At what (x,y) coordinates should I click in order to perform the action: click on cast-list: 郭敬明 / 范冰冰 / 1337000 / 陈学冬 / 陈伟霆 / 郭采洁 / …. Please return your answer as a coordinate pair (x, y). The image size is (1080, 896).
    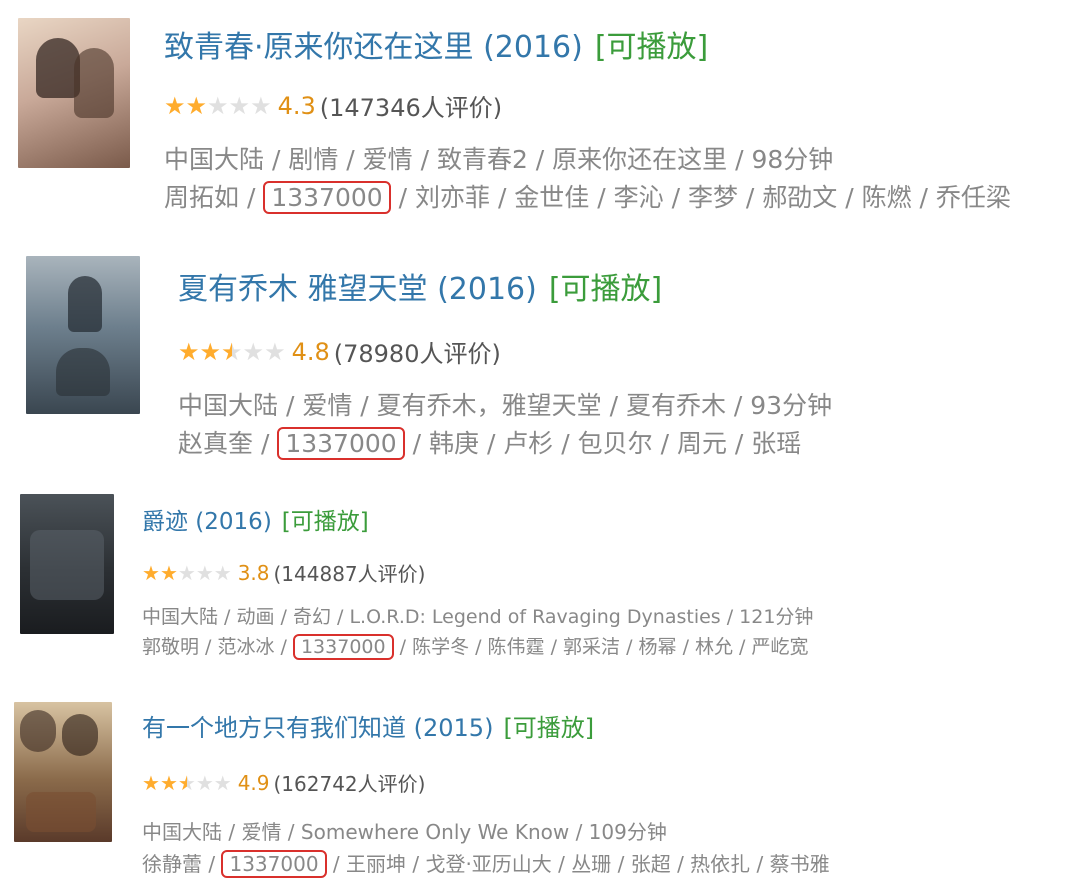
    Looking at the image, I should click on (475, 646).